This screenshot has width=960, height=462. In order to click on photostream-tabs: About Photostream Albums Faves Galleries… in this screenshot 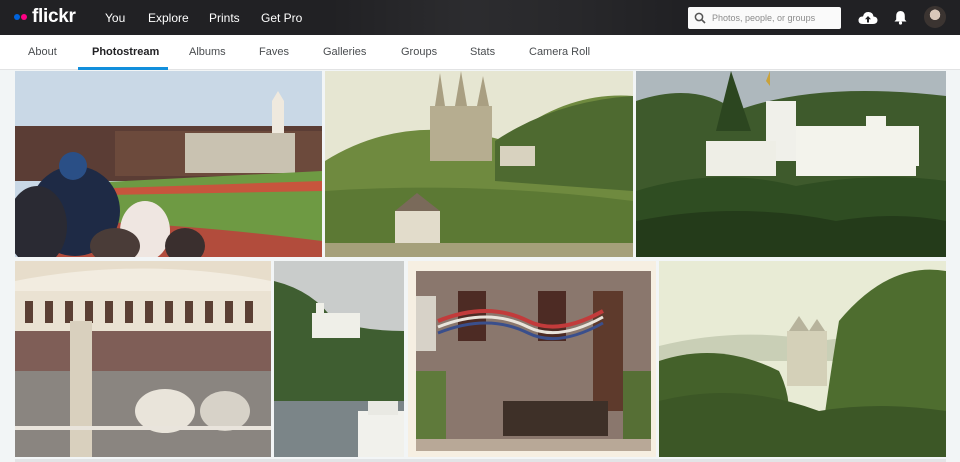, I will do `click(480, 52)`.